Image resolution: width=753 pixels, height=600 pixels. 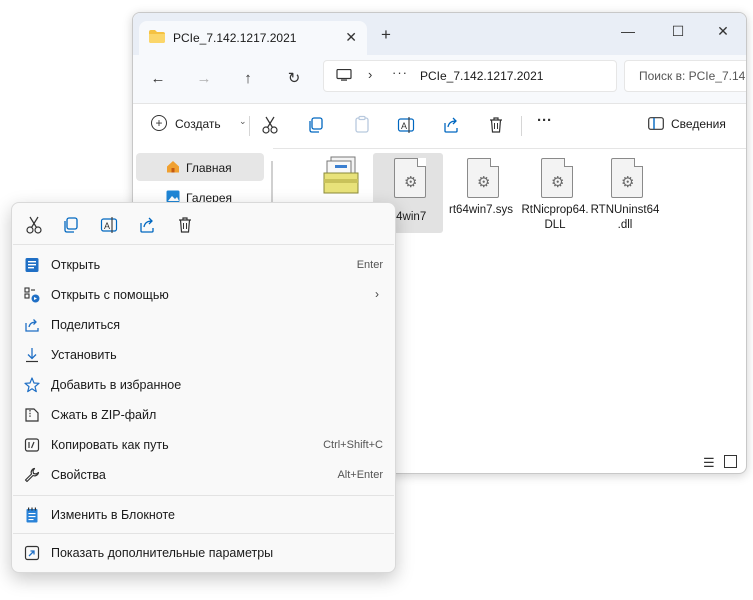 What do you see at coordinates (32, 265) in the screenshot?
I see `open-icon` at bounding box center [32, 265].